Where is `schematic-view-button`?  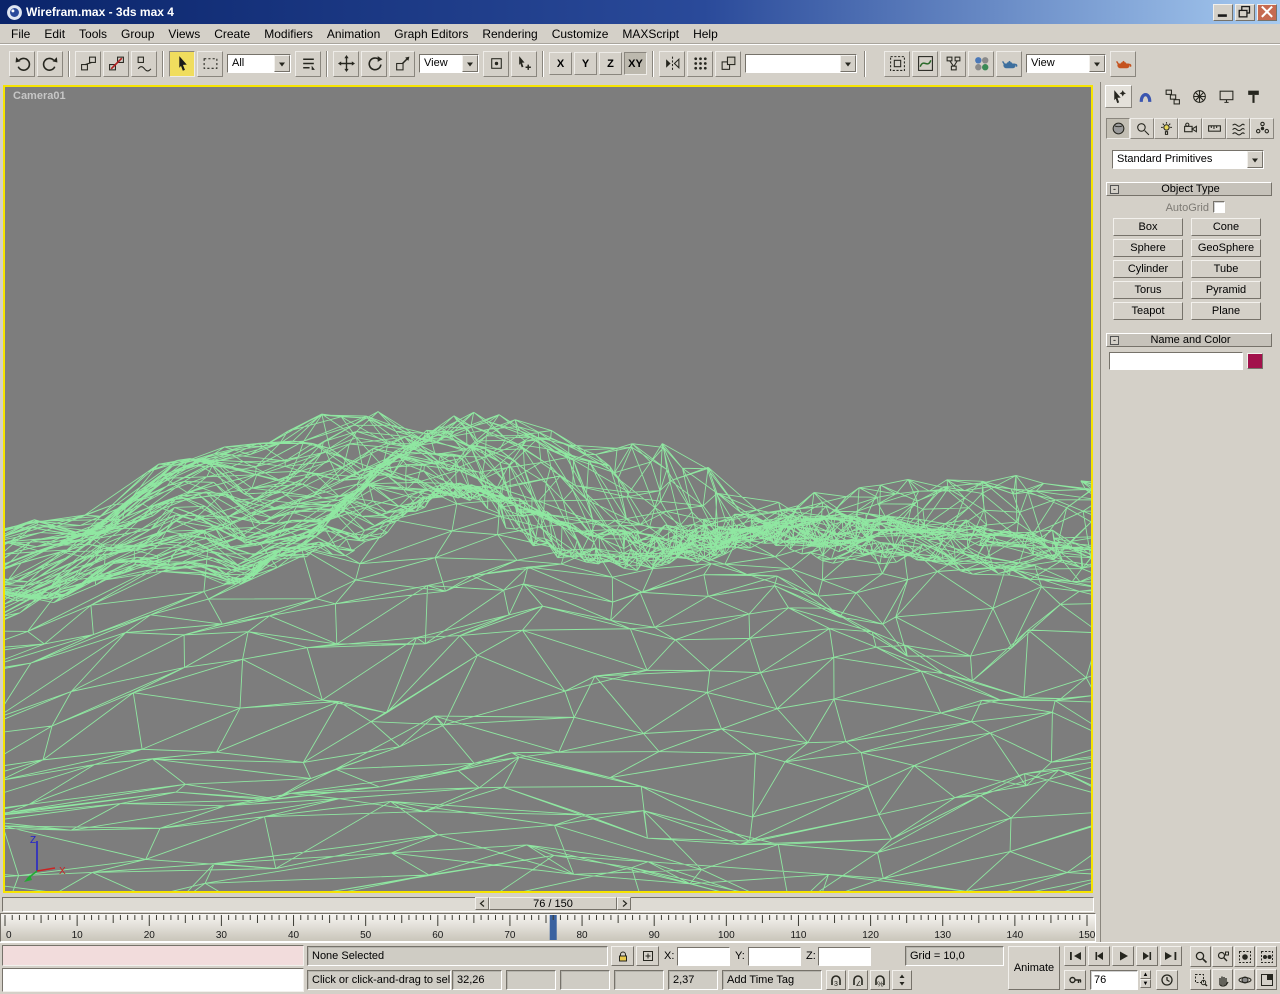
schematic-view-button is located at coordinates (953, 63).